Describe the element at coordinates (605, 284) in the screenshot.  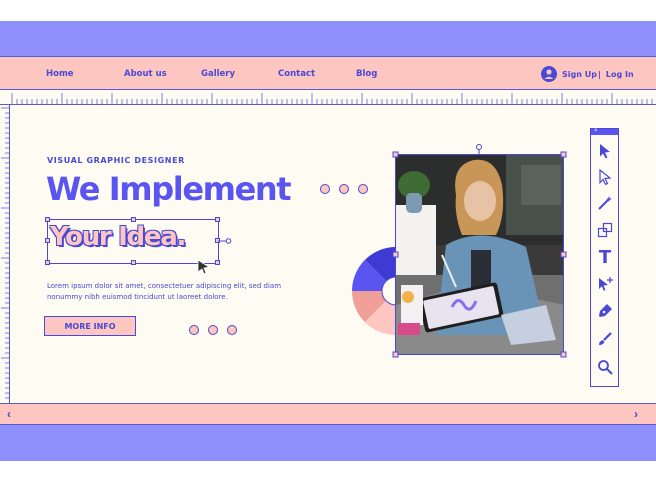
I see `add-anchor-tool-icon` at that location.